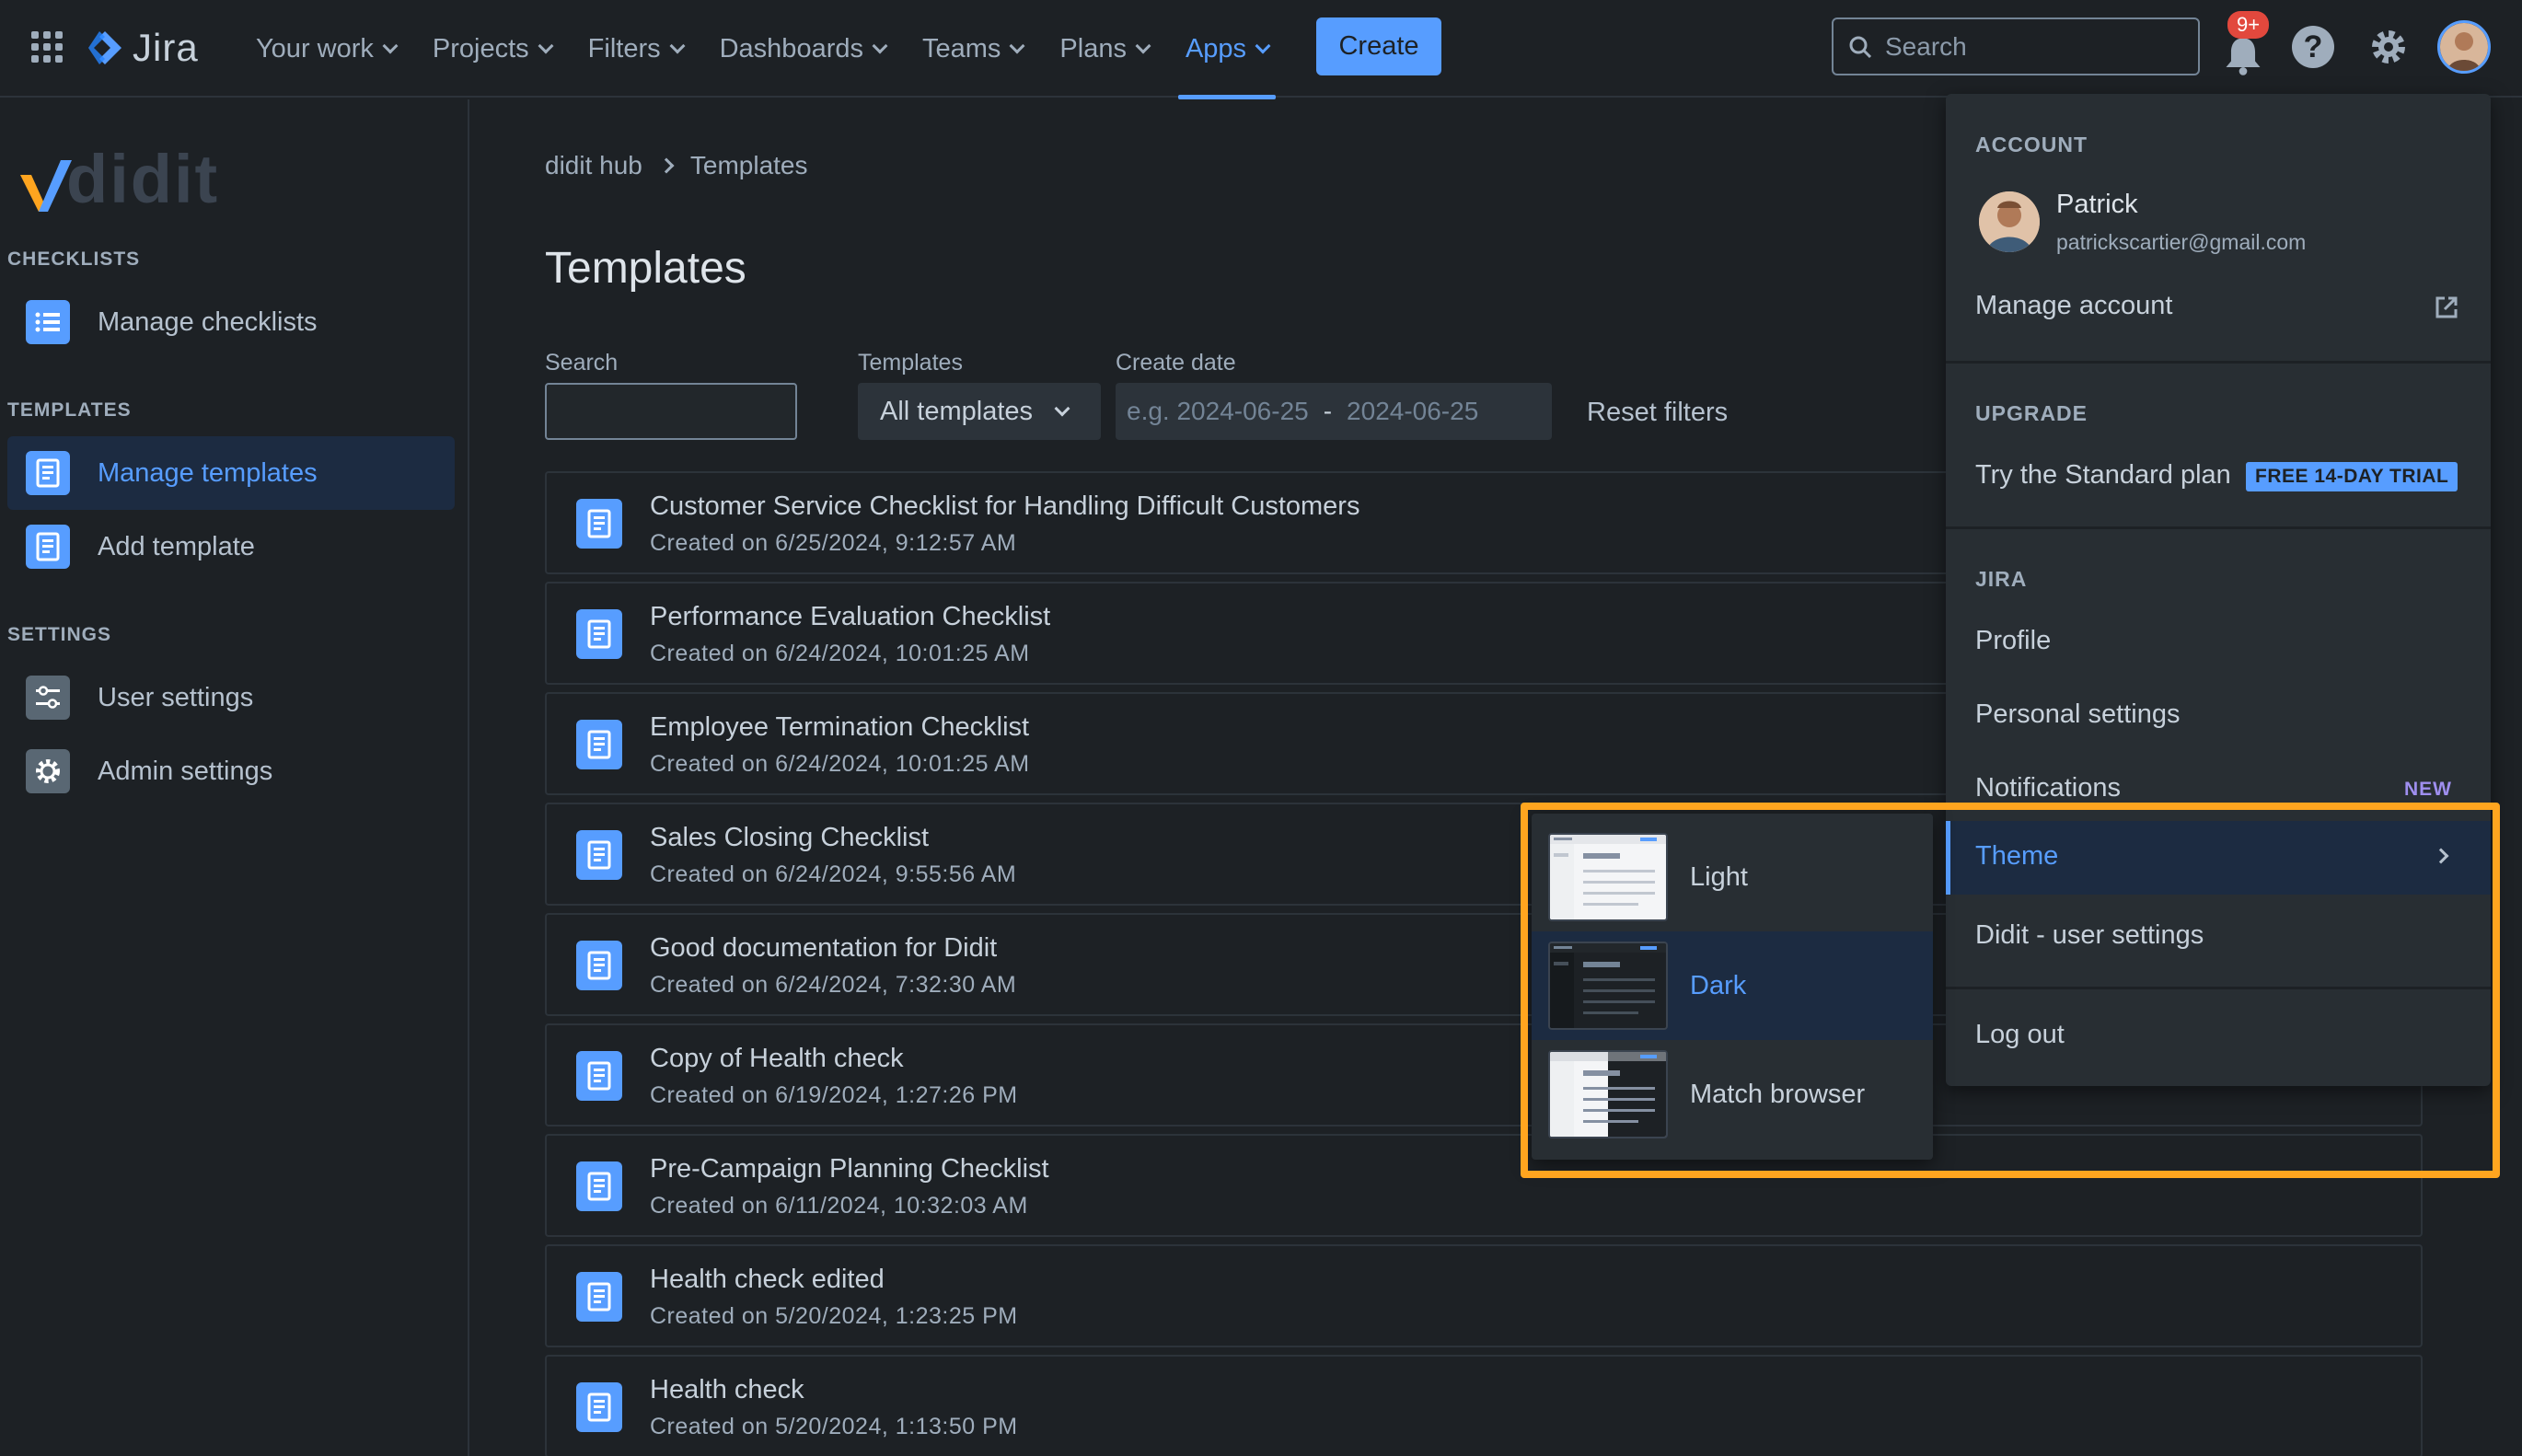 The width and height of the screenshot is (2522, 1456). I want to click on template-title: Sales Closing Checklist, so click(789, 838).